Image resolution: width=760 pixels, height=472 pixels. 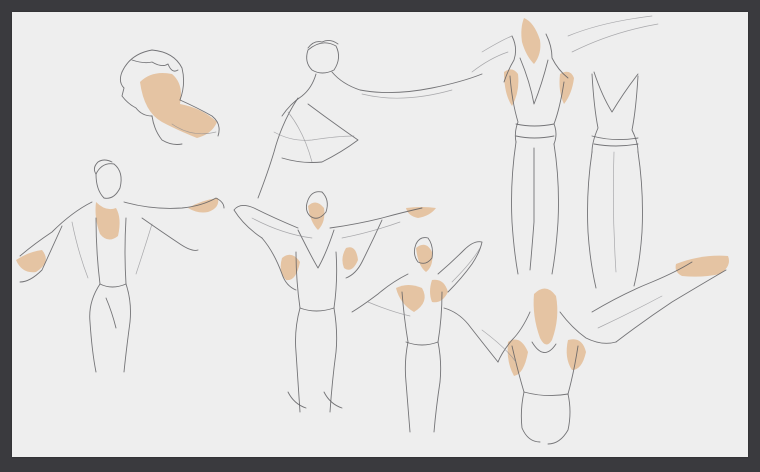 I want to click on head-profile-study, so click(x=169, y=97).